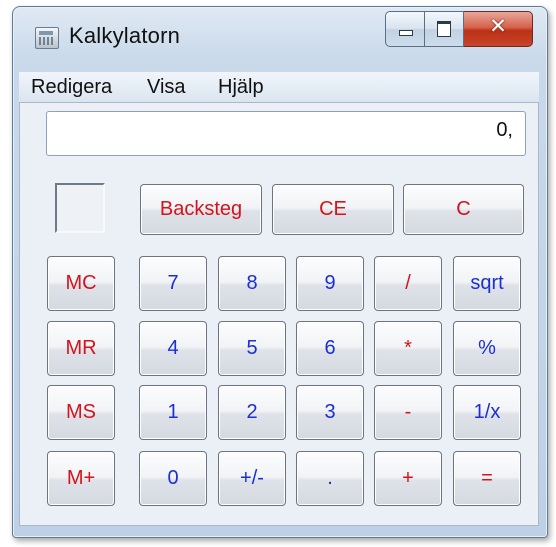 The image size is (556, 547). What do you see at coordinates (201, 209) in the screenshot?
I see `backspace-button: Backsteg` at bounding box center [201, 209].